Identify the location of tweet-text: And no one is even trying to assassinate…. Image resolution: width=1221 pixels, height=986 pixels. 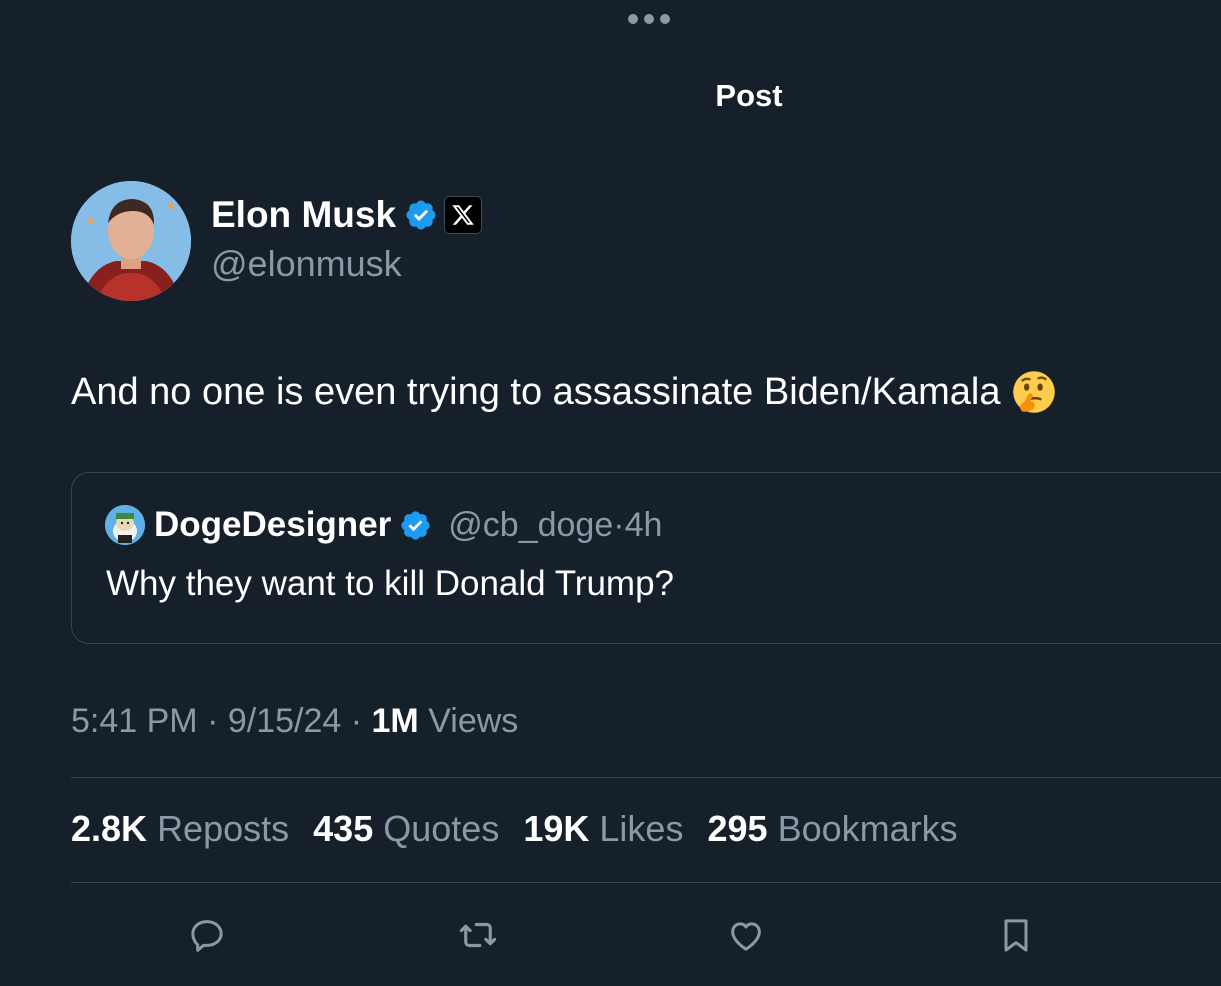
(563, 392).